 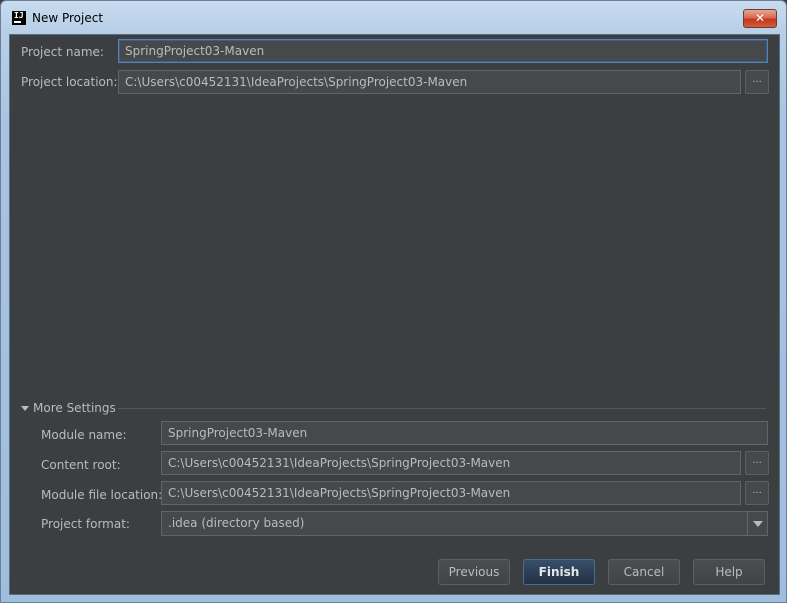 I want to click on module-name-input: SpringProject03-Maven, so click(x=464, y=433).